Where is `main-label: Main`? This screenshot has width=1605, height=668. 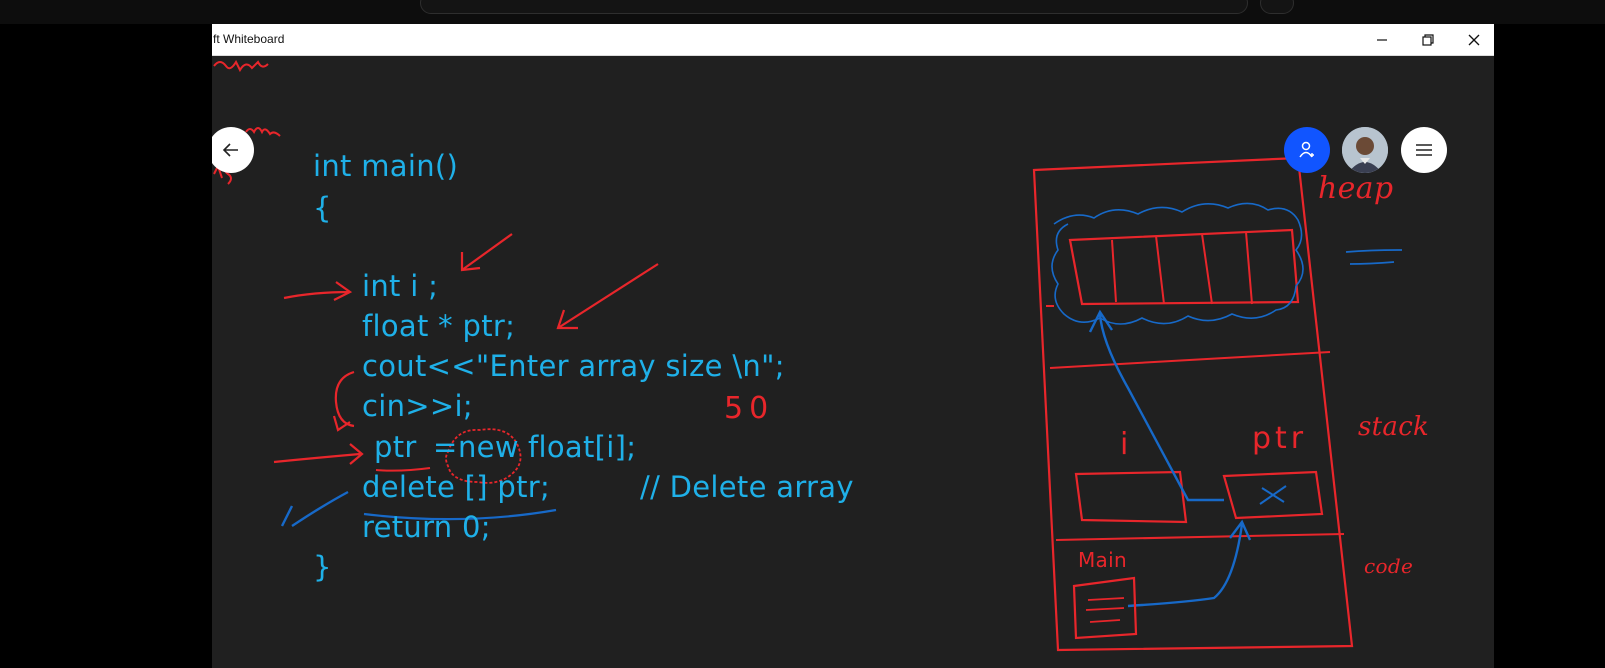 main-label: Main is located at coordinates (1102, 560).